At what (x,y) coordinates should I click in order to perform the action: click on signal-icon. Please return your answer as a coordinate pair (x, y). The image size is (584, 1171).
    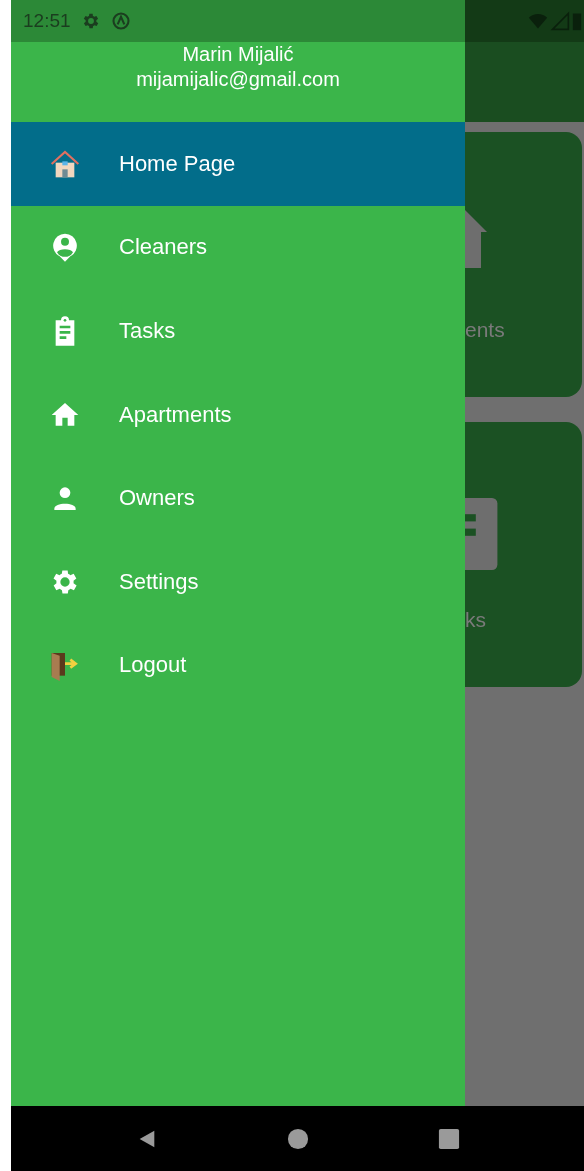
    Looking at the image, I should click on (560, 21).